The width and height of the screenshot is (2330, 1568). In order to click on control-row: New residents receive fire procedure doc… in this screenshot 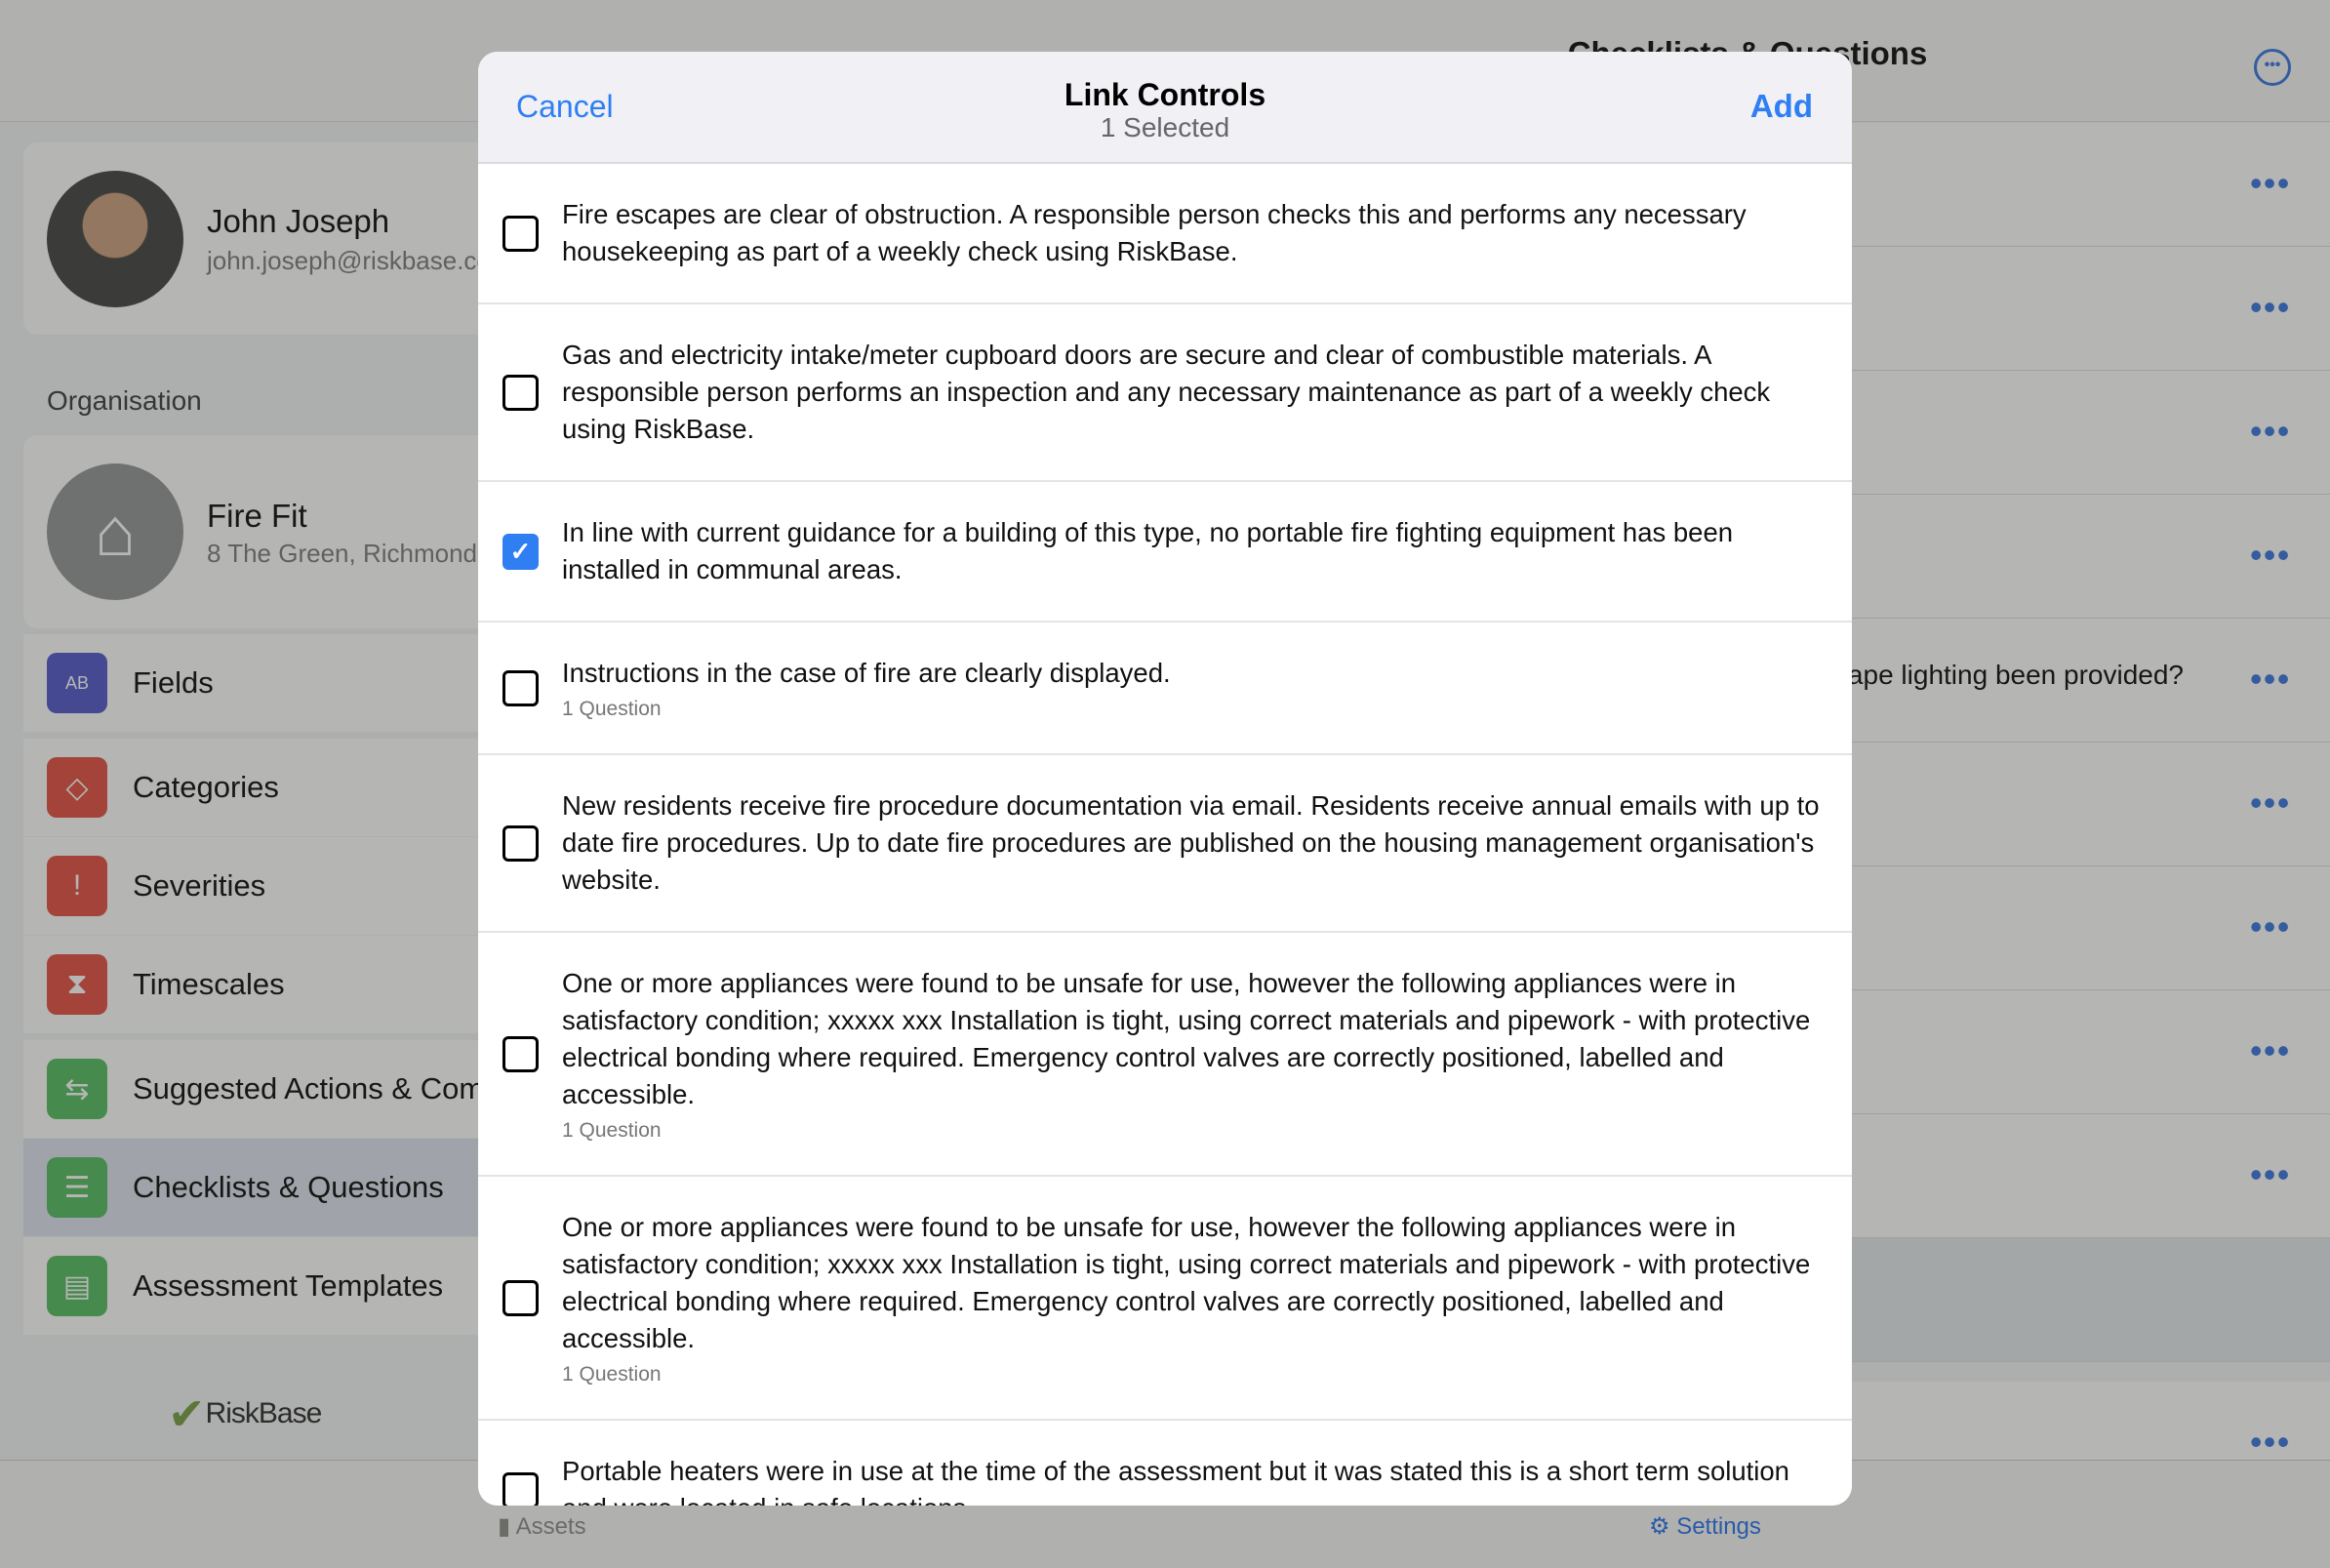, I will do `click(1165, 844)`.